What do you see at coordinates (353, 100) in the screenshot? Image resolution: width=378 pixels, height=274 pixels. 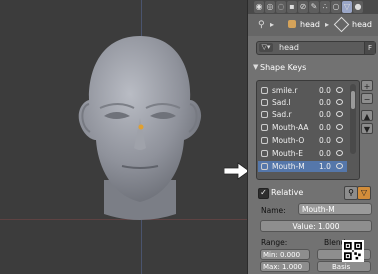 I see `list-scroll-thumb` at bounding box center [353, 100].